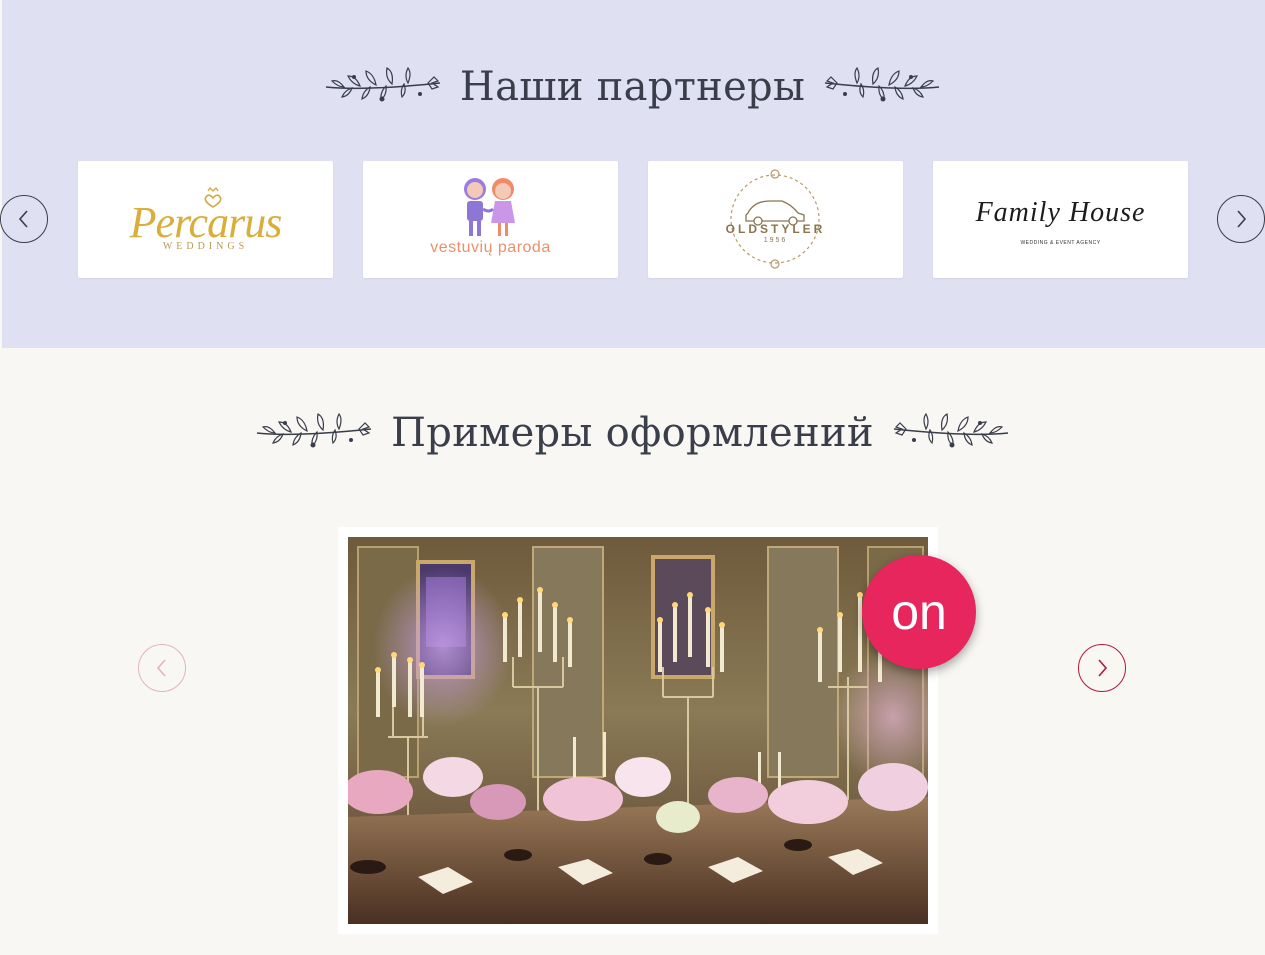 This screenshot has height=955, width=1265. Describe the element at coordinates (775, 240) in the screenshot. I see `oldstyler-year: 1956` at that location.